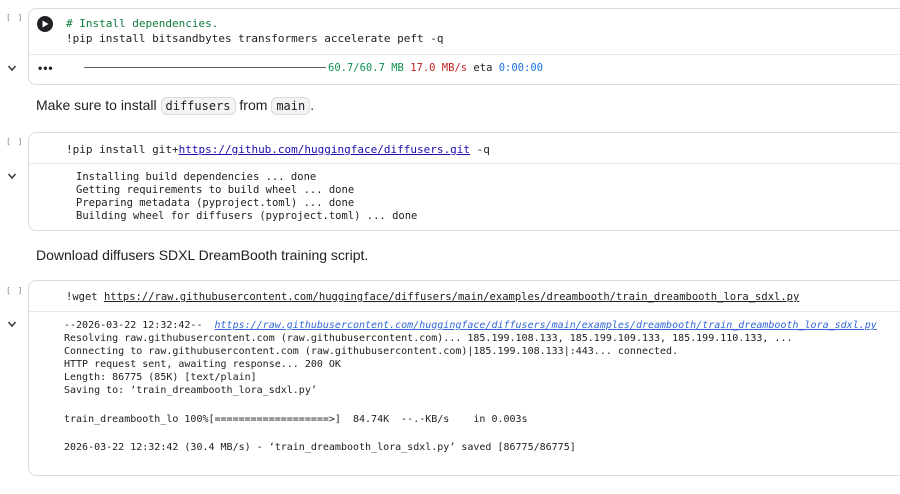  I want to click on exec-count-cell3: [ ], so click(15, 290).